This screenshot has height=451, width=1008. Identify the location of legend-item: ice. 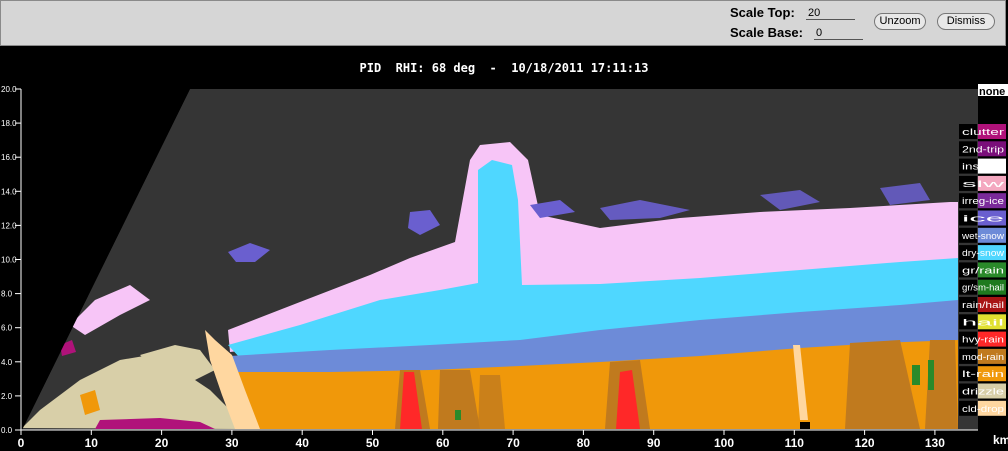
(982, 218).